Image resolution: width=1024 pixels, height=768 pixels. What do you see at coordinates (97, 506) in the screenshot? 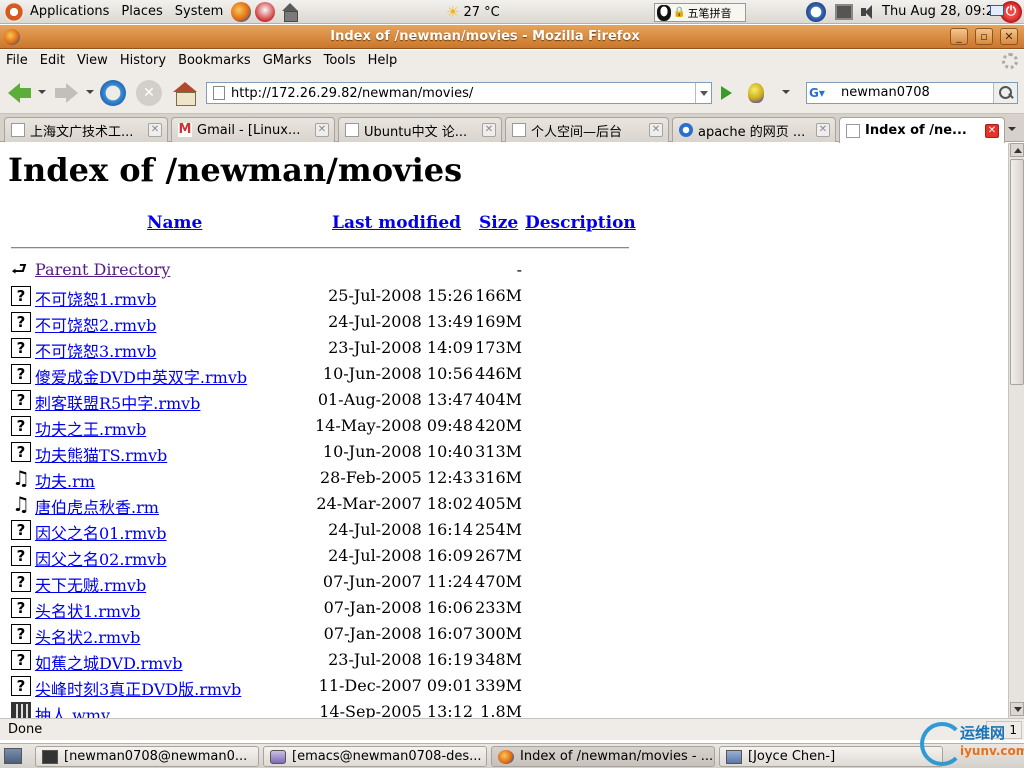
I see `file-link: 唐伯虎点秋香.rm` at bounding box center [97, 506].